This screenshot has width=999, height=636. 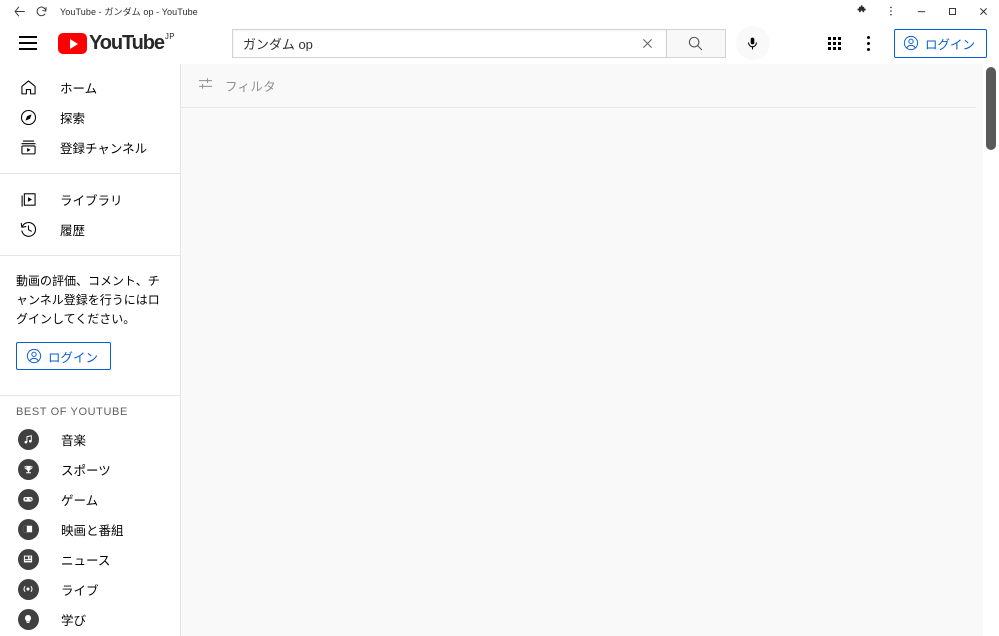 What do you see at coordinates (648, 43) in the screenshot?
I see `clear-search-icon` at bounding box center [648, 43].